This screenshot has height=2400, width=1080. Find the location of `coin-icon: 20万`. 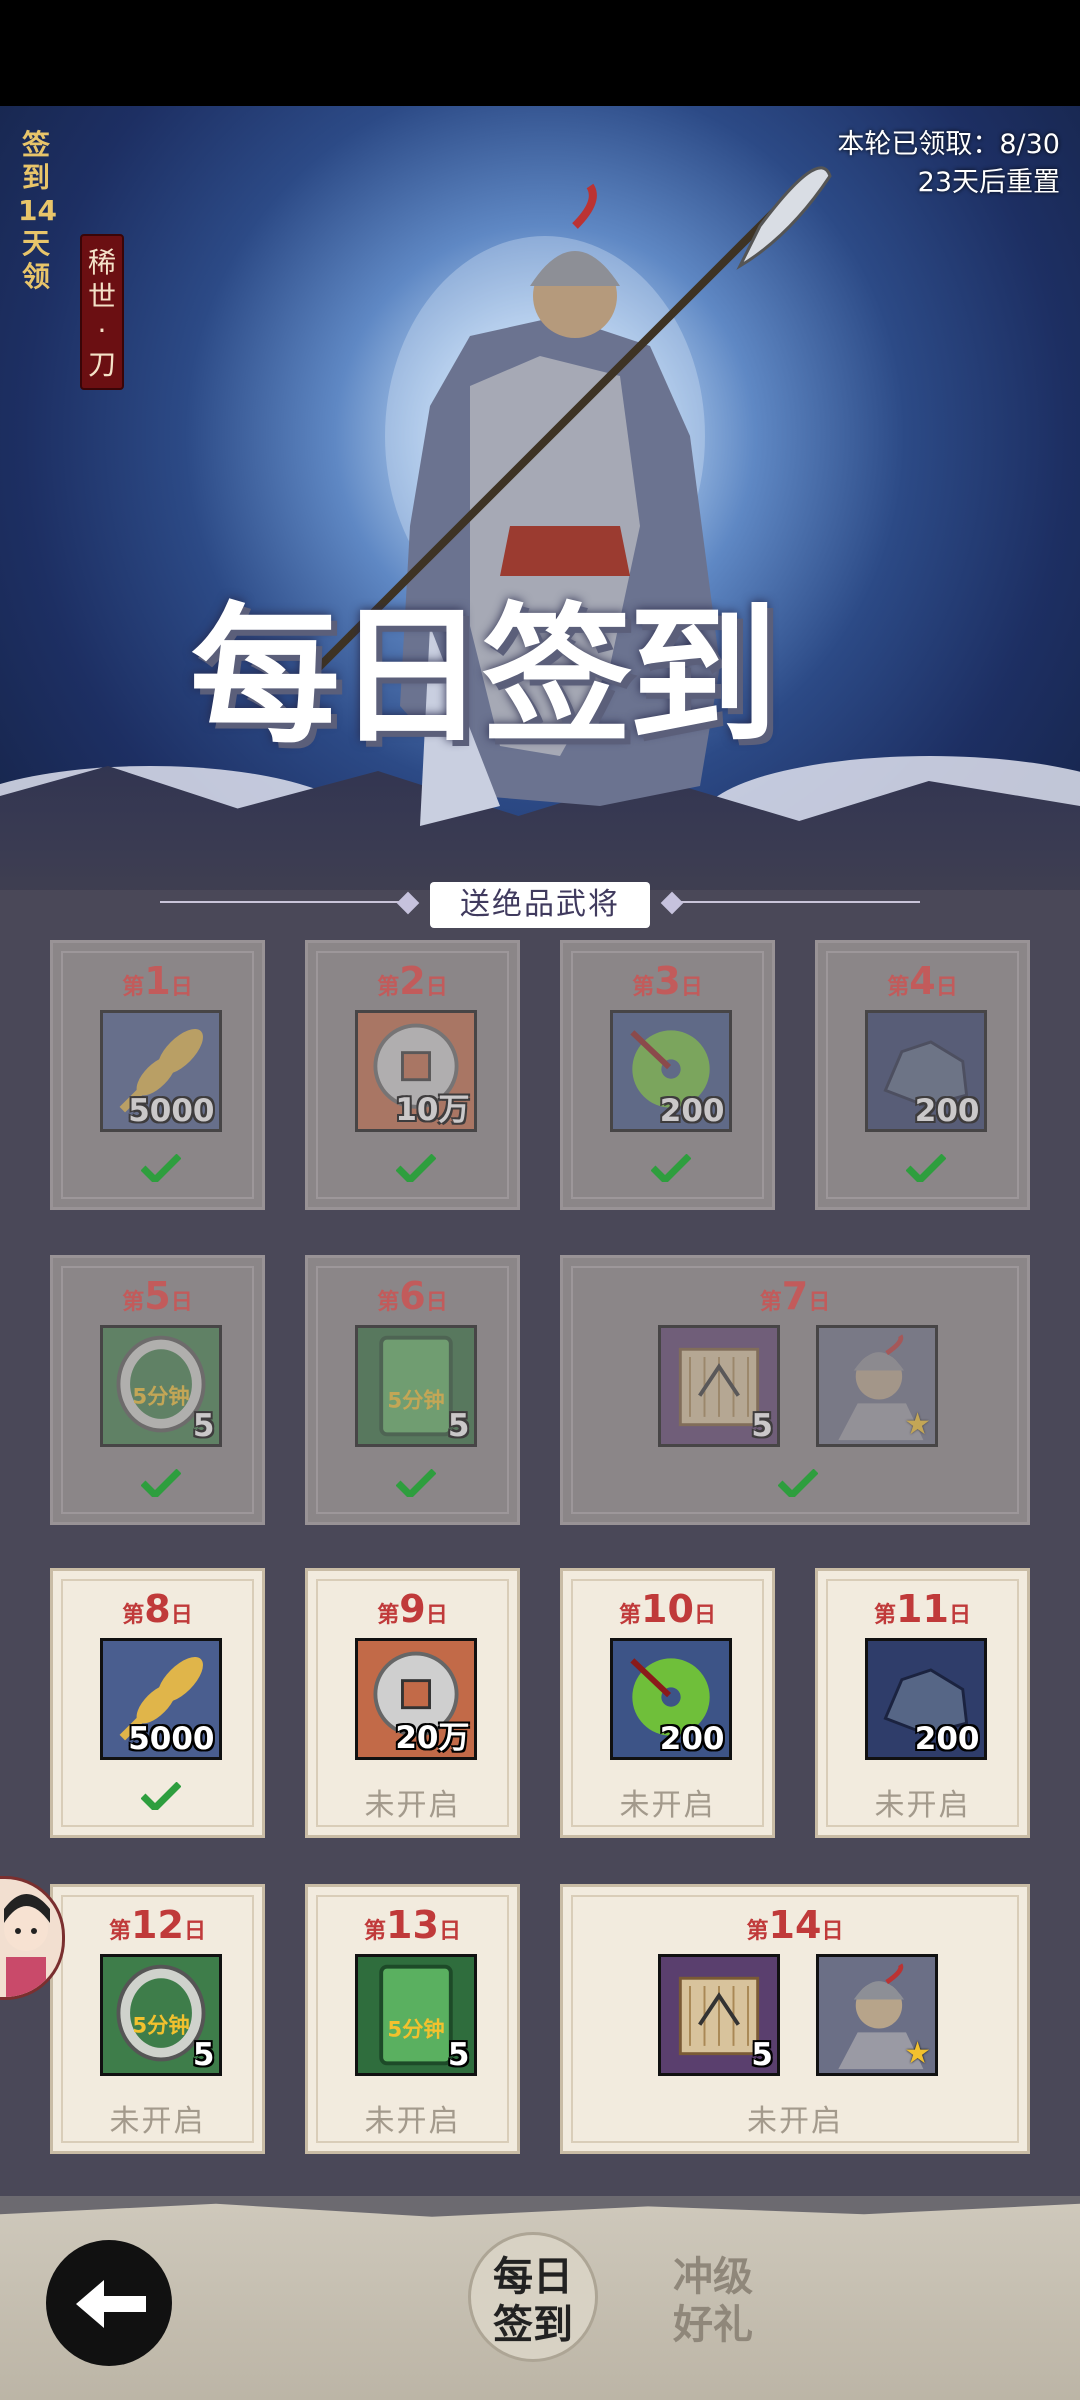

coin-icon: 20万 is located at coordinates (415, 1699).